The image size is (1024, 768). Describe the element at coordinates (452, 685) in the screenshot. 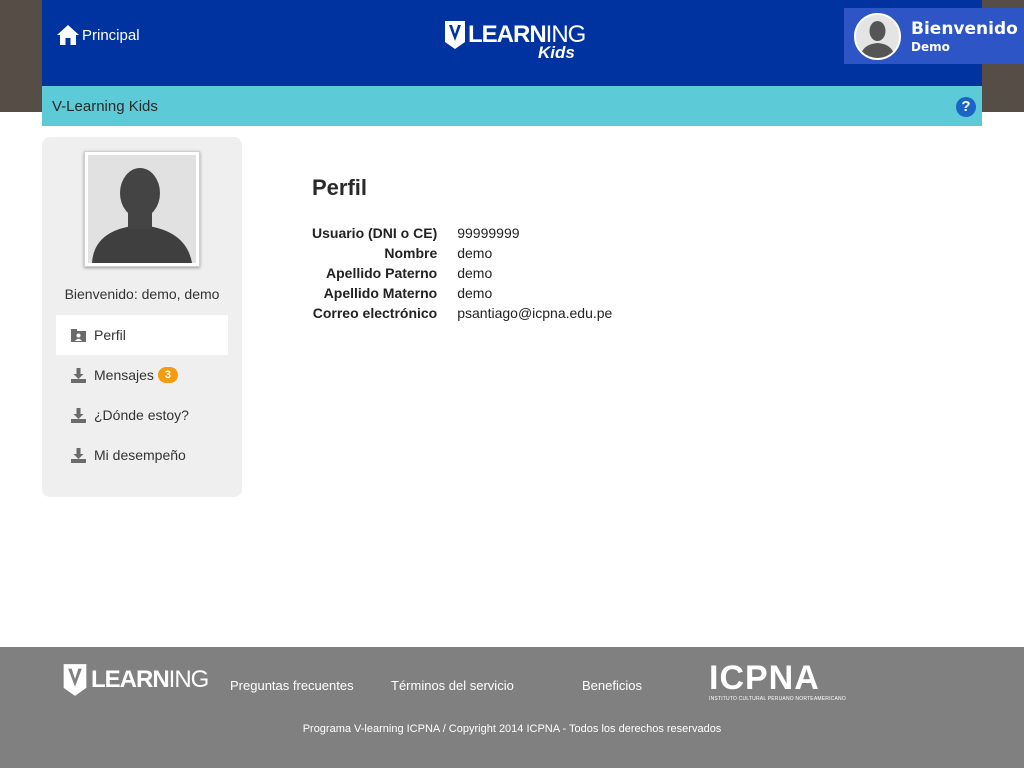

I see `footer-link-terms: Términos del servicio` at that location.